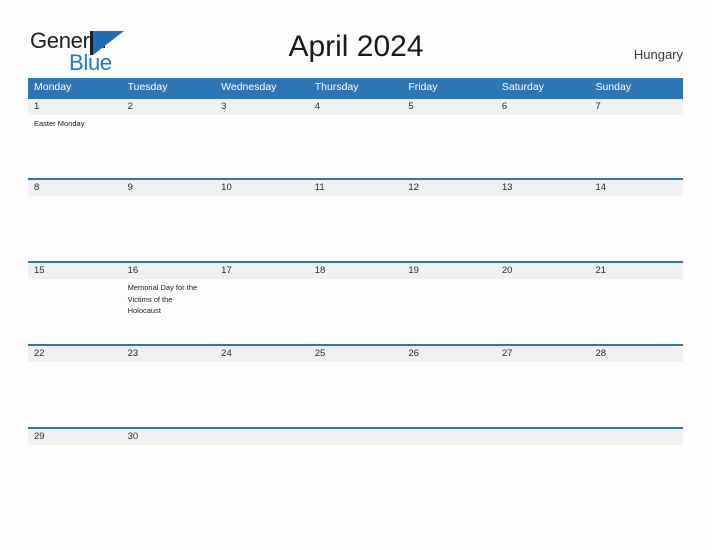  What do you see at coordinates (658, 54) in the screenshot?
I see `country-label: Hungary` at bounding box center [658, 54].